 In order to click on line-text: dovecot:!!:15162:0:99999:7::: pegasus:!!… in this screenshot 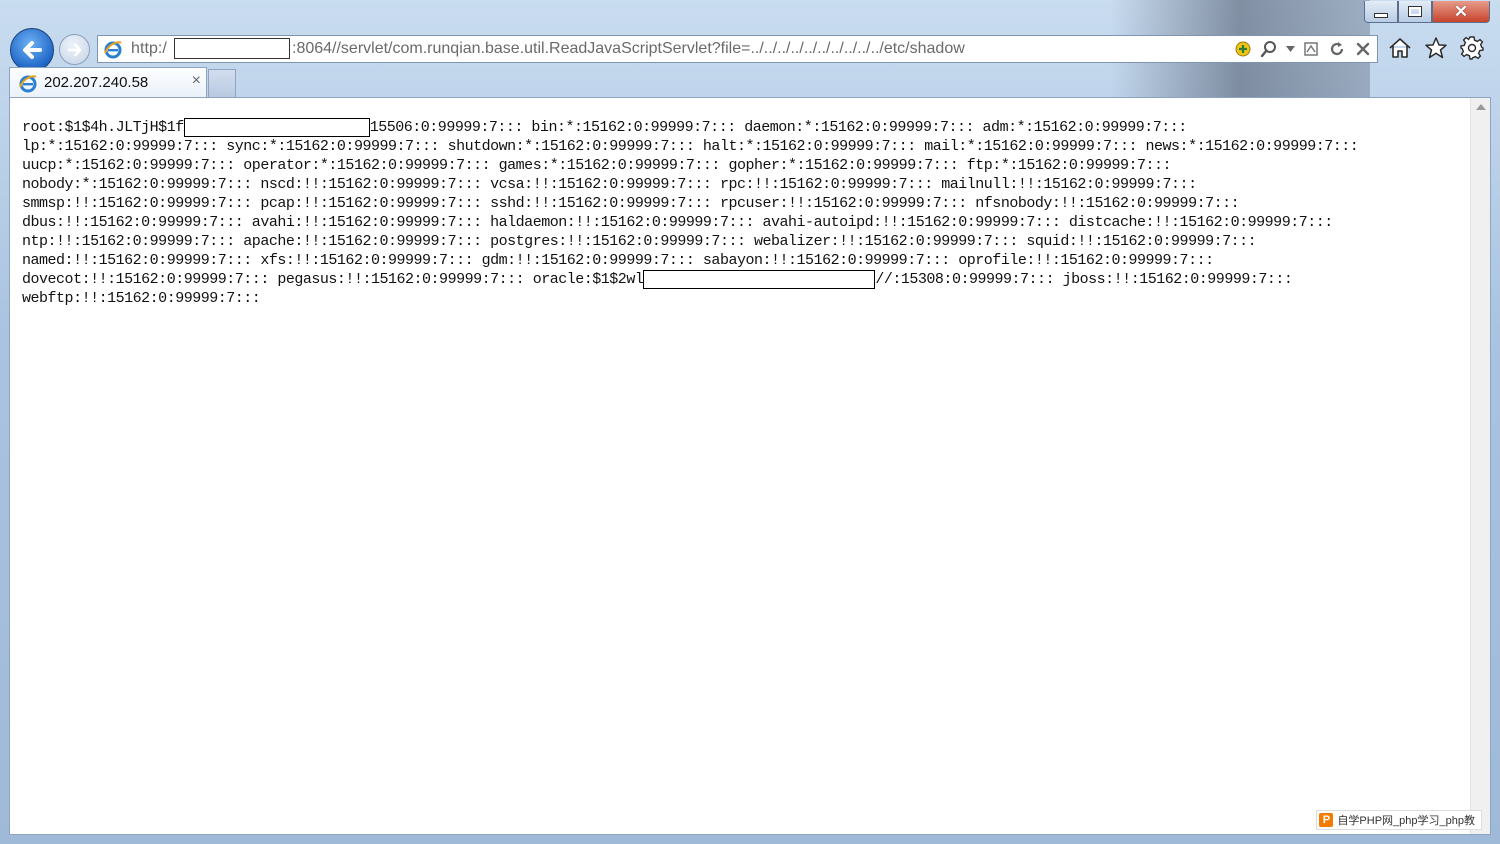, I will do `click(333, 279)`.